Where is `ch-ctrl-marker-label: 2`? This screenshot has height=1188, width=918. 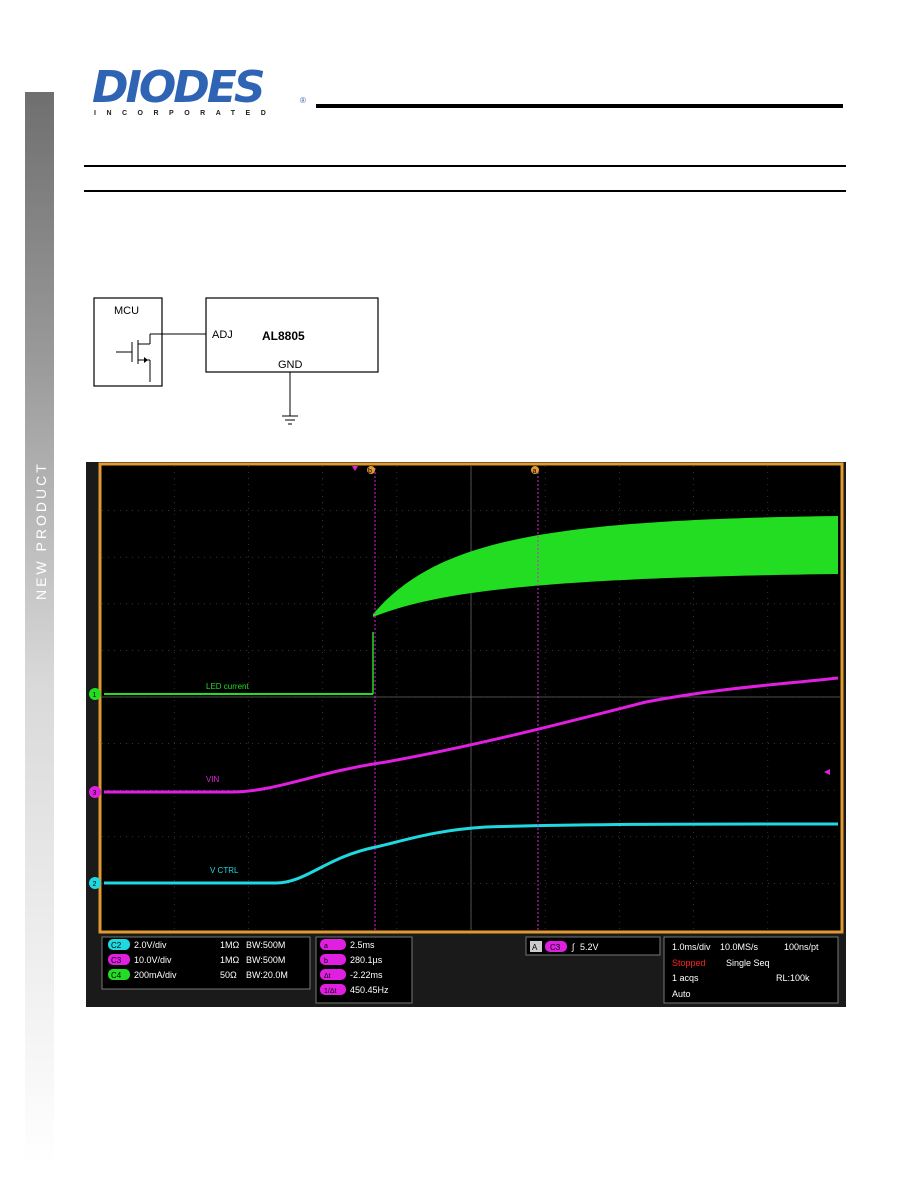
ch-ctrl-marker-label: 2 is located at coordinates (95, 884).